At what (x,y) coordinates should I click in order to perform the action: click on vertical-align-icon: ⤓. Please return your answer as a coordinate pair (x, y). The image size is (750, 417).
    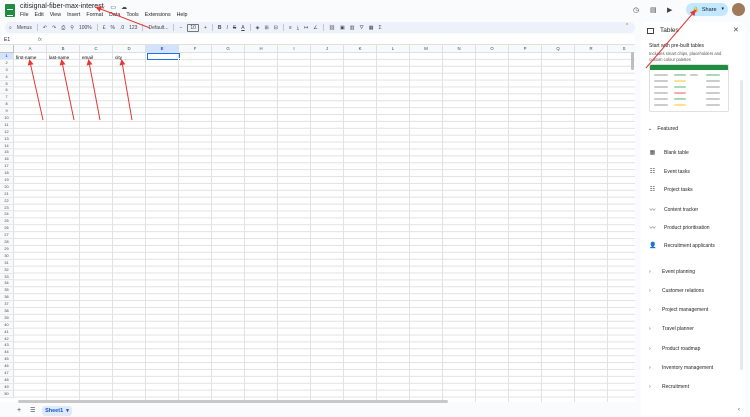
    Looking at the image, I should click on (298, 28).